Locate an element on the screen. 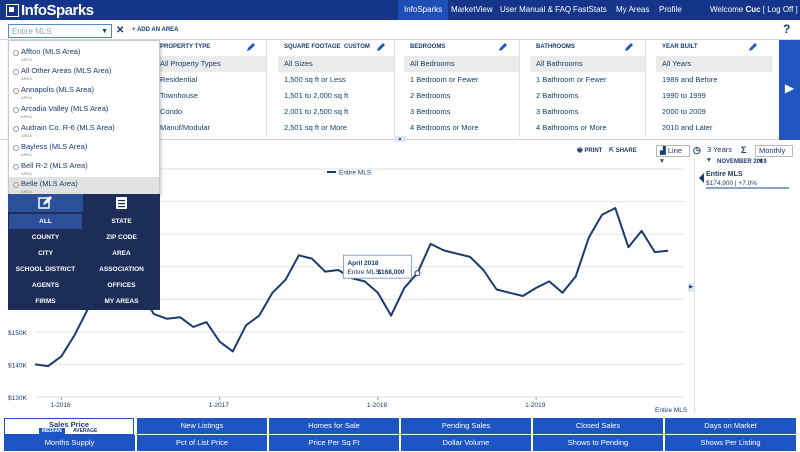  tab-sales-price: Sales Price MEDIAN AVERAGE is located at coordinates (69, 426).